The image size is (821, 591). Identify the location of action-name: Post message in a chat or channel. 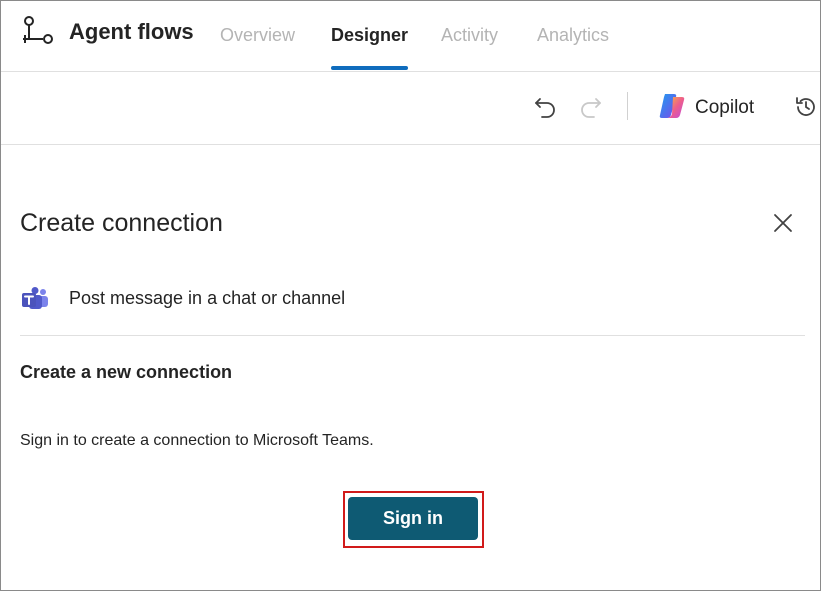
(207, 298).